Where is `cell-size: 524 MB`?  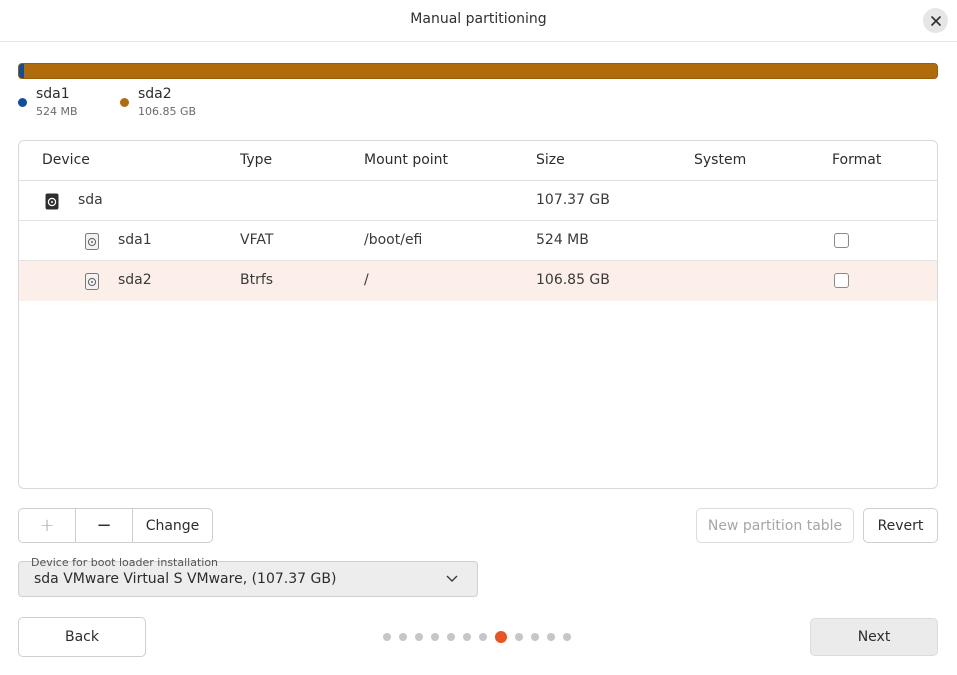 cell-size: 524 MB is located at coordinates (562, 240).